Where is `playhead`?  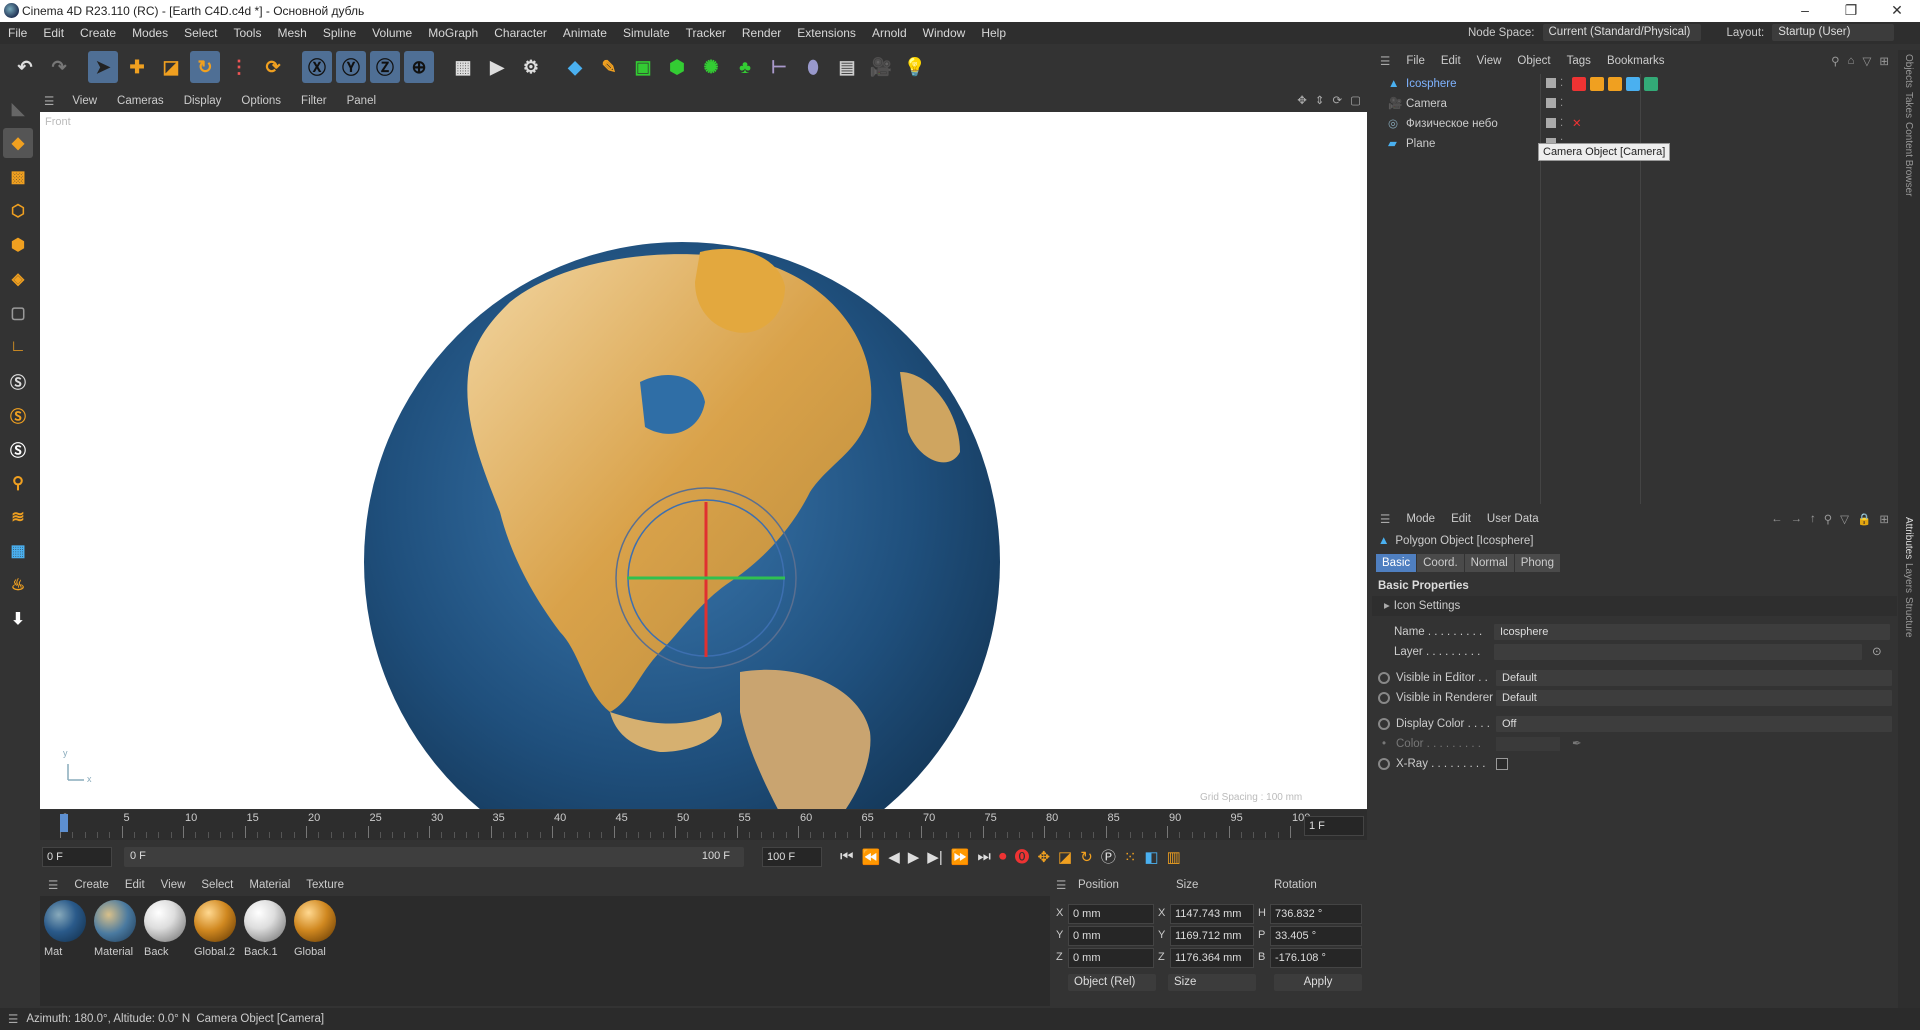
playhead is located at coordinates (64, 823).